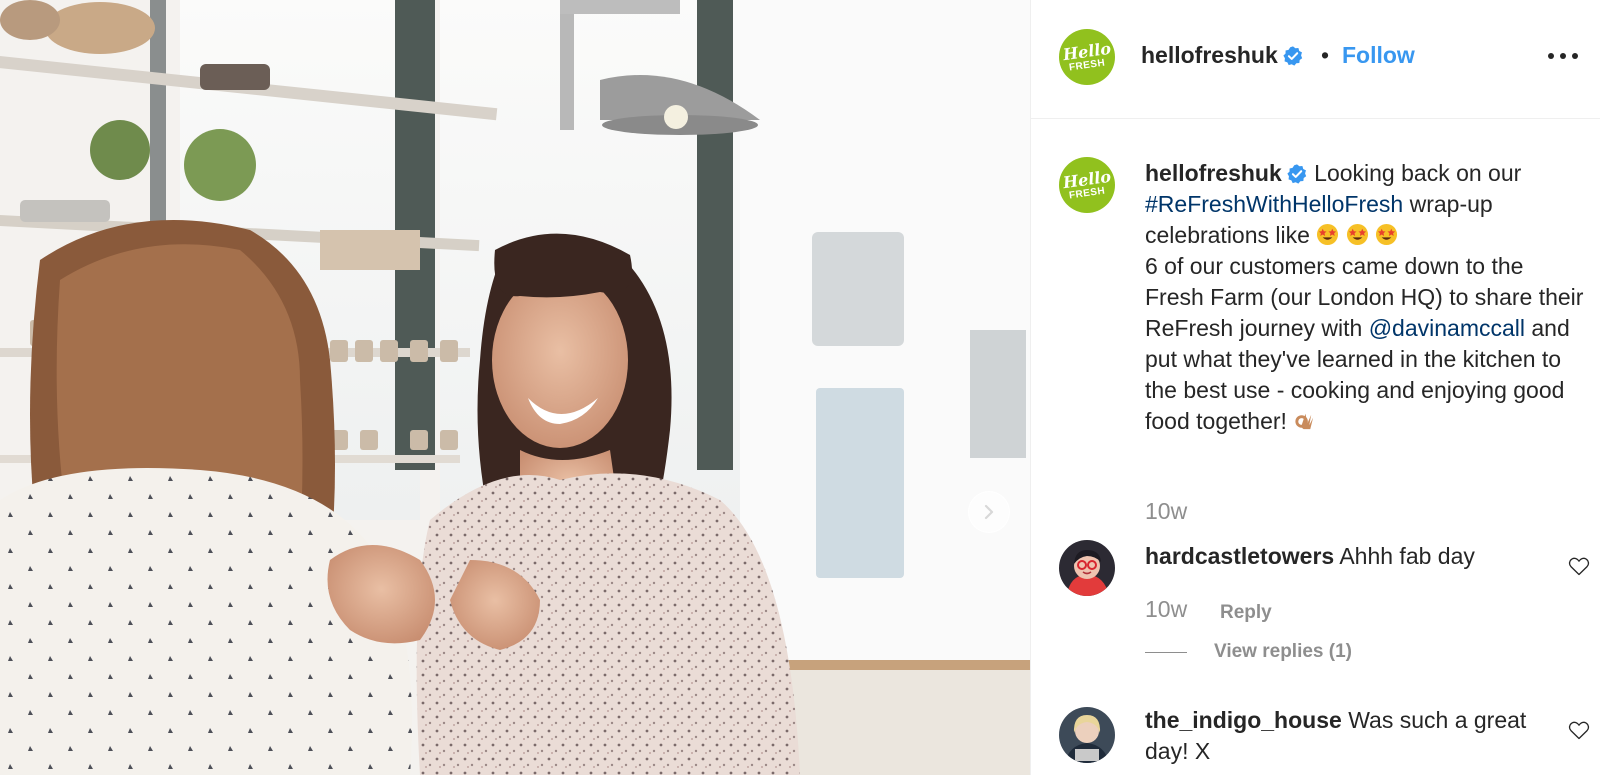 The width and height of the screenshot is (1600, 775). Describe the element at coordinates (1166, 511) in the screenshot. I see `caption-timestamp: 10w` at that location.